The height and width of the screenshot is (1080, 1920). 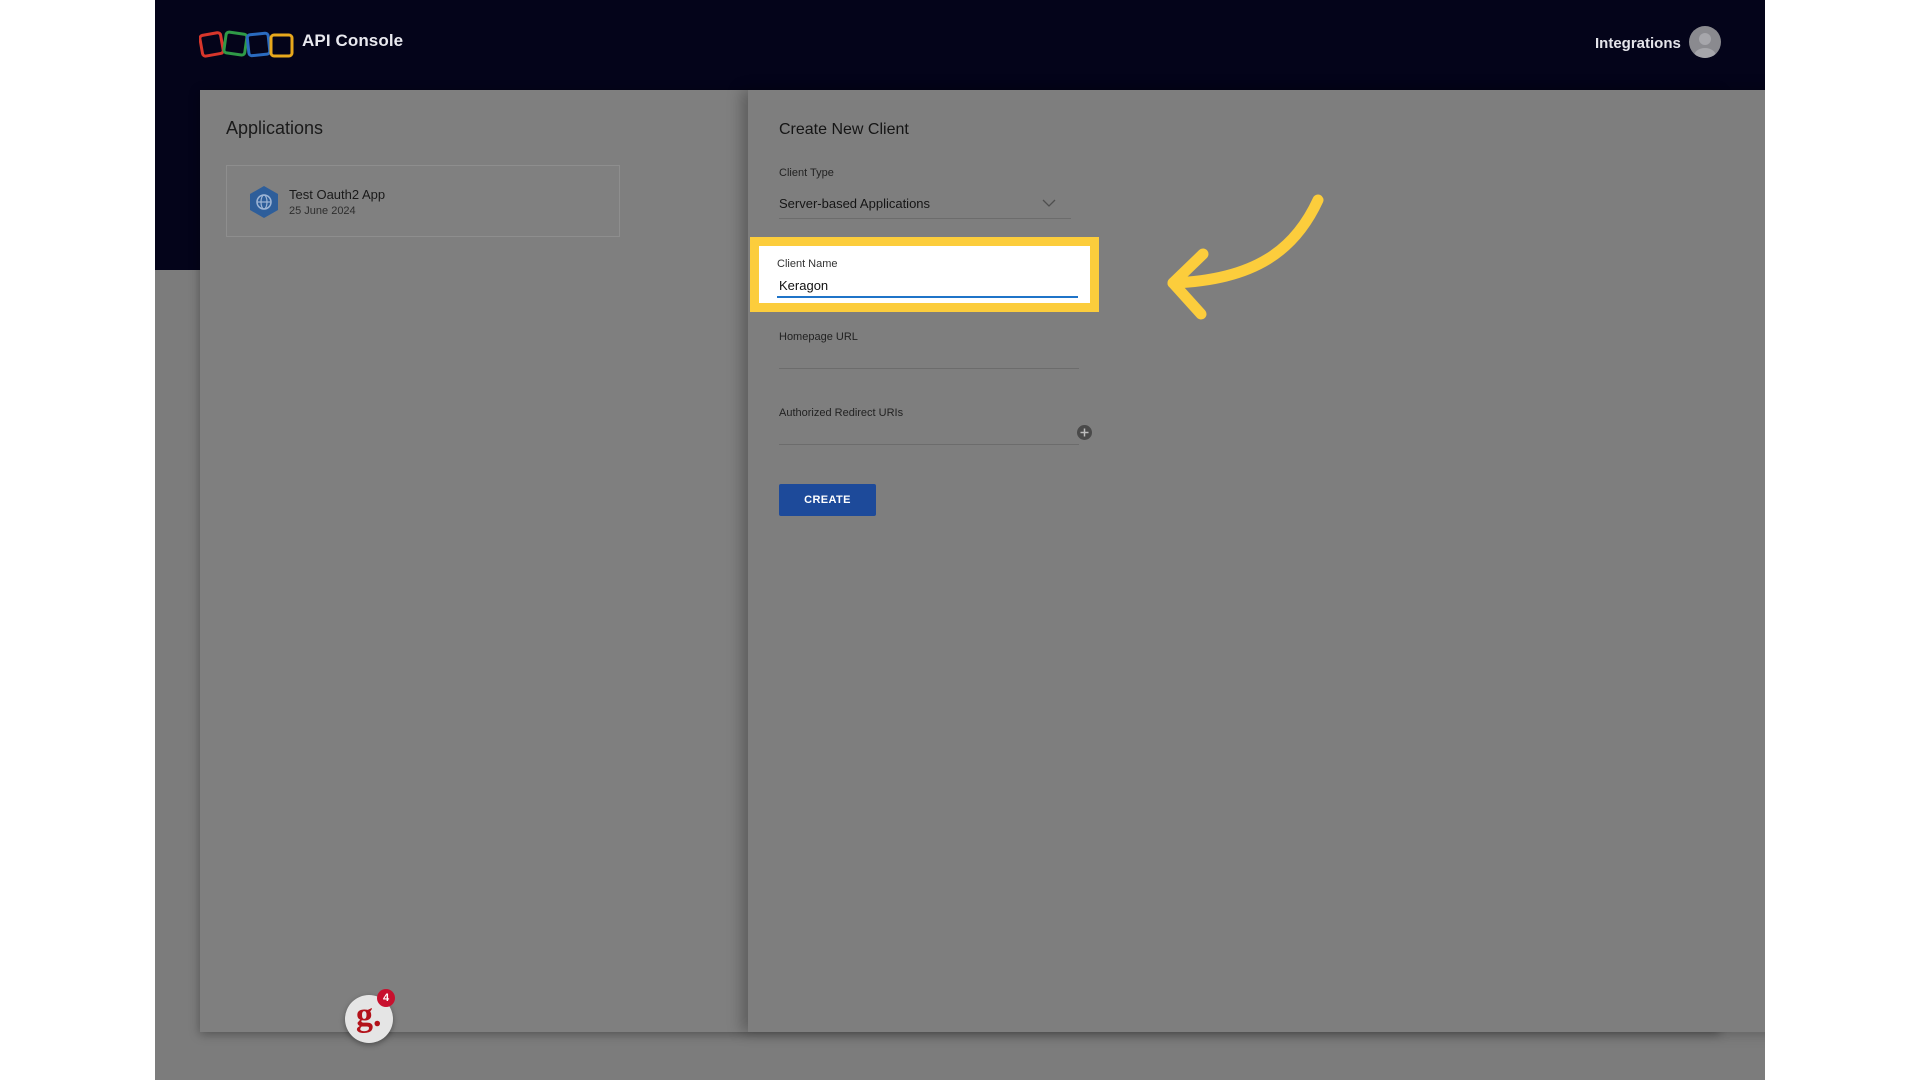 What do you see at coordinates (353, 40) in the screenshot?
I see `app-title: API Console` at bounding box center [353, 40].